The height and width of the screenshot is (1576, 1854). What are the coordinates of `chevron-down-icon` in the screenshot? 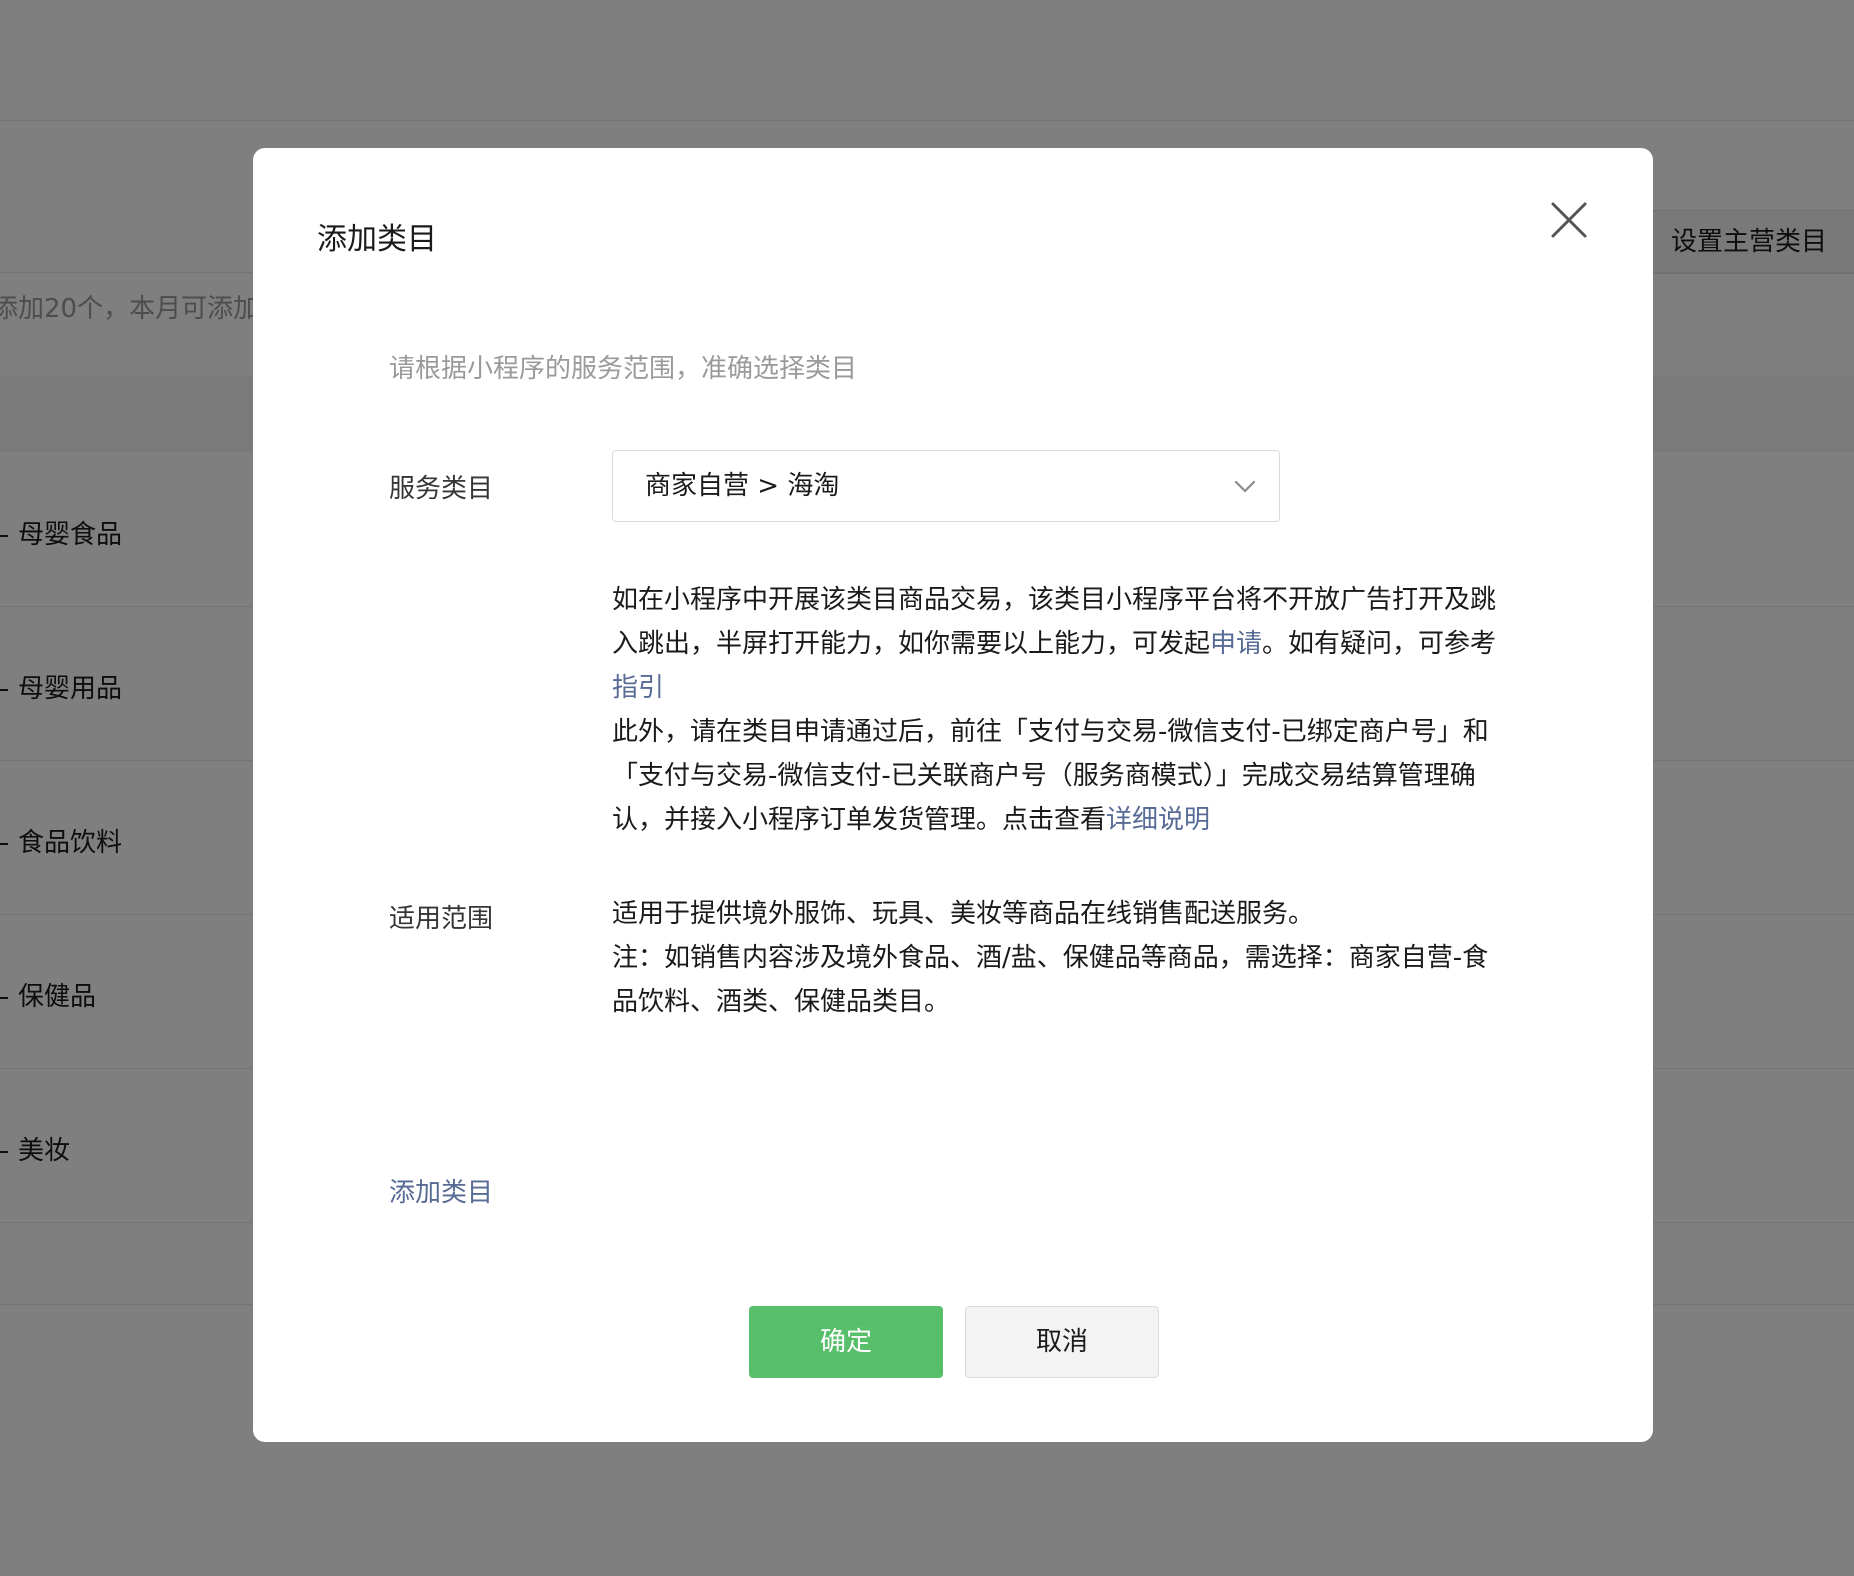 It's located at (1245, 486).